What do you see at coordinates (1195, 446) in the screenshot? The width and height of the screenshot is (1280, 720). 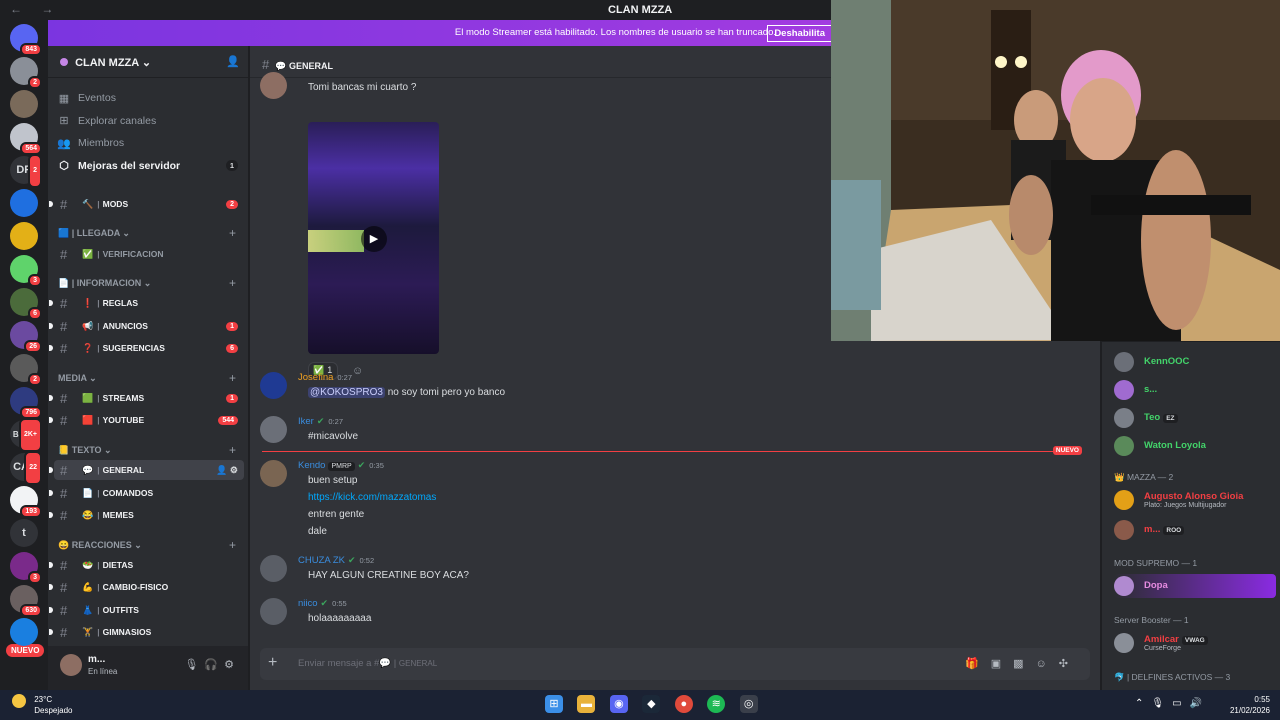 I see `member-row: Waton Loyola` at bounding box center [1195, 446].